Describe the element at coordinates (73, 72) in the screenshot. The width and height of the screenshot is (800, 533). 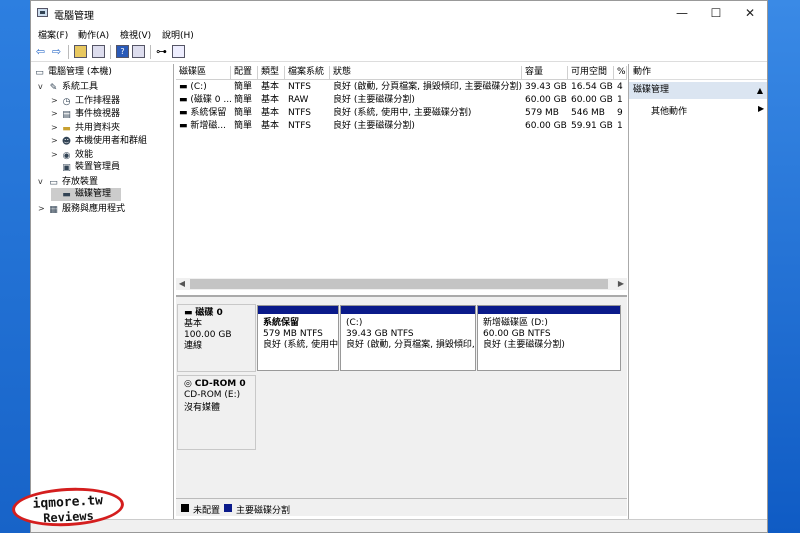
I see `tree-item-computer-management: ▭ 電腦管理 (本機)` at that location.